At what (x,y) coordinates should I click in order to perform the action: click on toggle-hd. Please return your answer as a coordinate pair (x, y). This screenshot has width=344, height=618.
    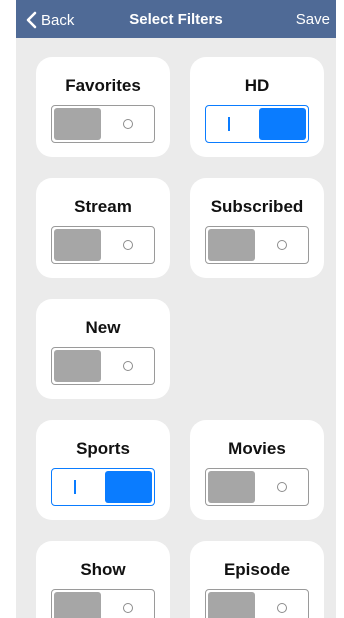
    Looking at the image, I should click on (257, 124).